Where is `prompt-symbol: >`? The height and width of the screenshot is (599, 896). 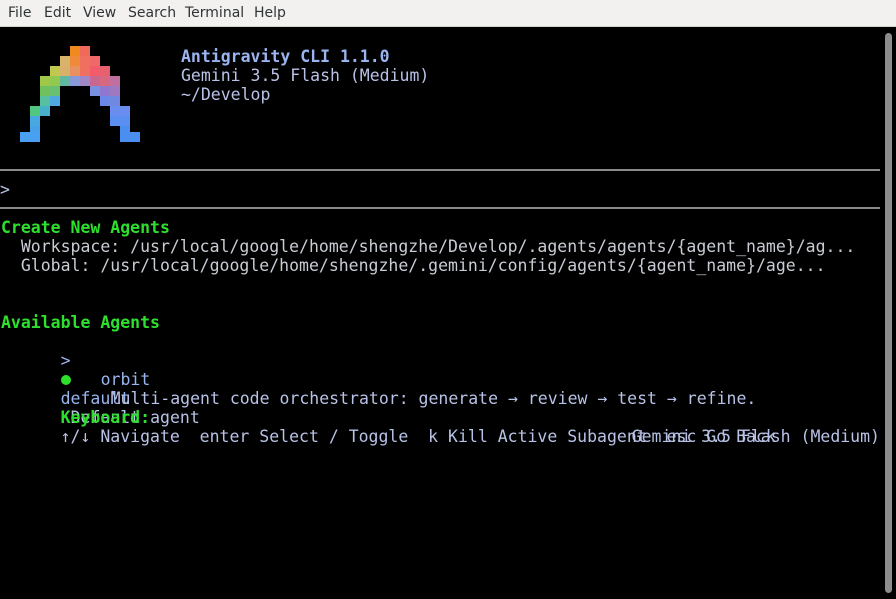
prompt-symbol: > is located at coordinates (5, 189).